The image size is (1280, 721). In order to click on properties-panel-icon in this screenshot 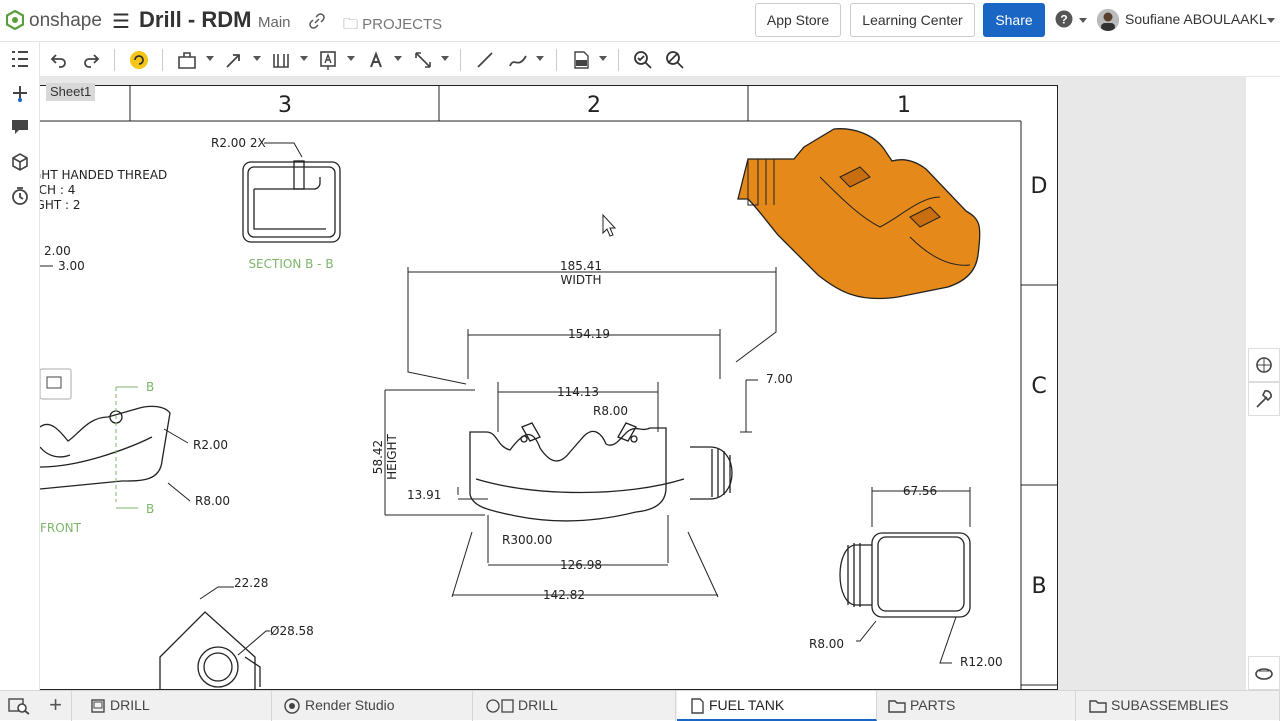, I will do `click(1264, 399)`.